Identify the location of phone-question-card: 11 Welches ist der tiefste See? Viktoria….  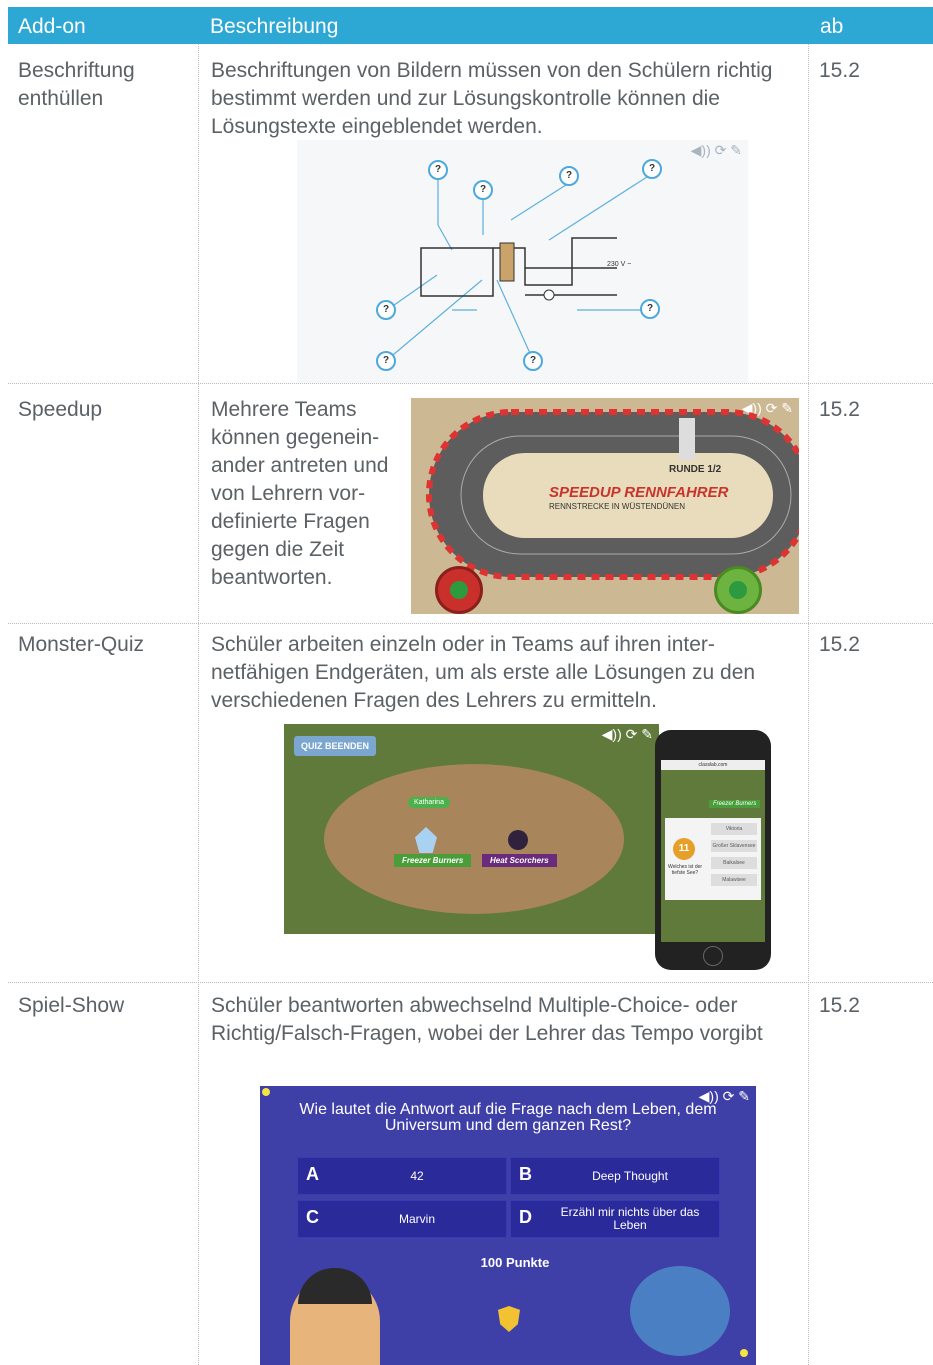
(713, 859).